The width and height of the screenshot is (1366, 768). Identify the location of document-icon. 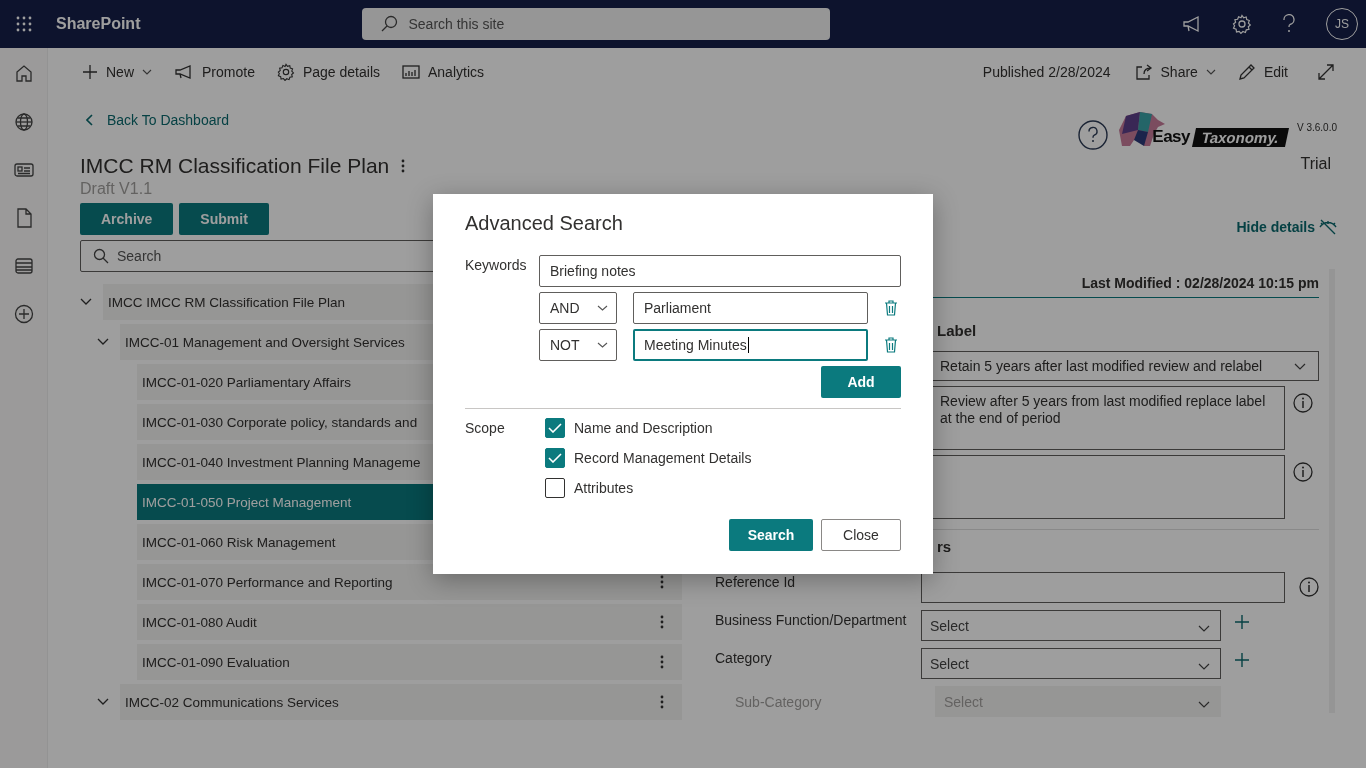
(23, 218).